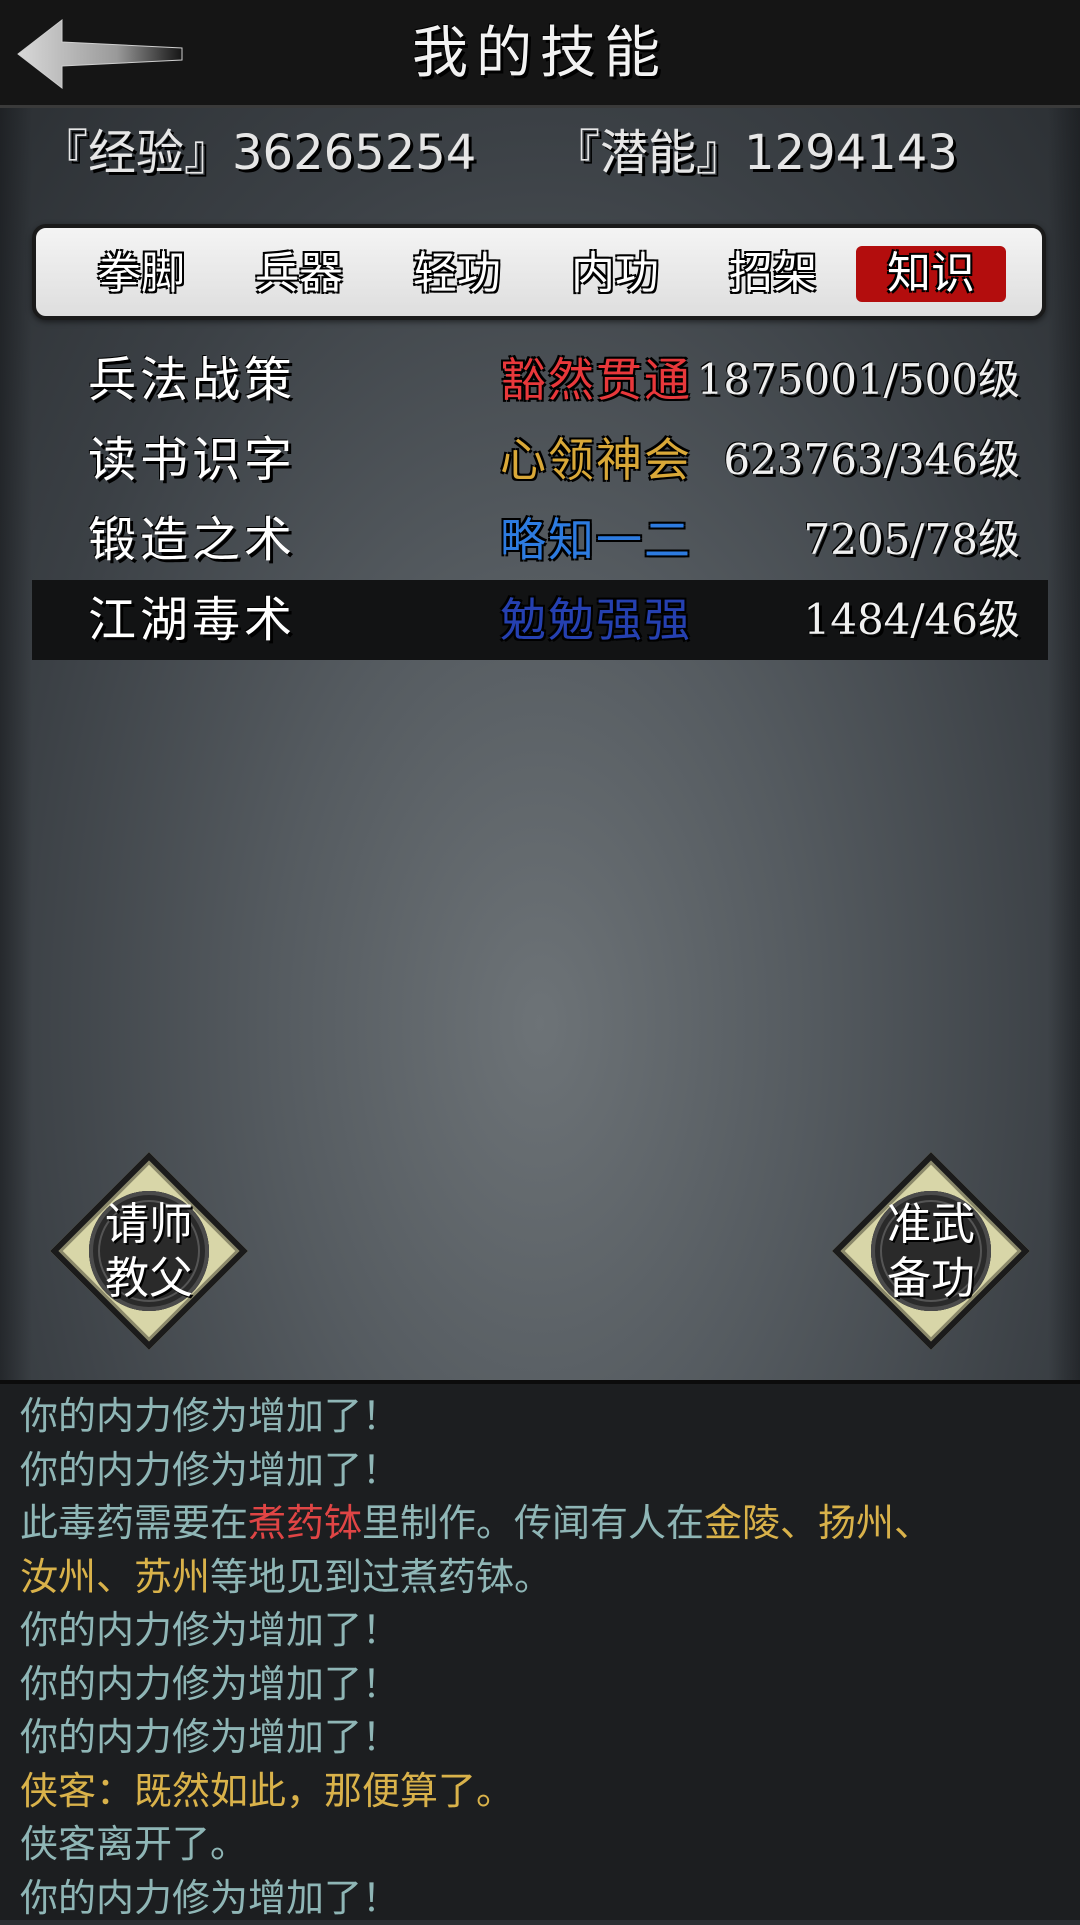  Describe the element at coordinates (299, 274) in the screenshot. I see `tab-weapon: 兵器` at that location.